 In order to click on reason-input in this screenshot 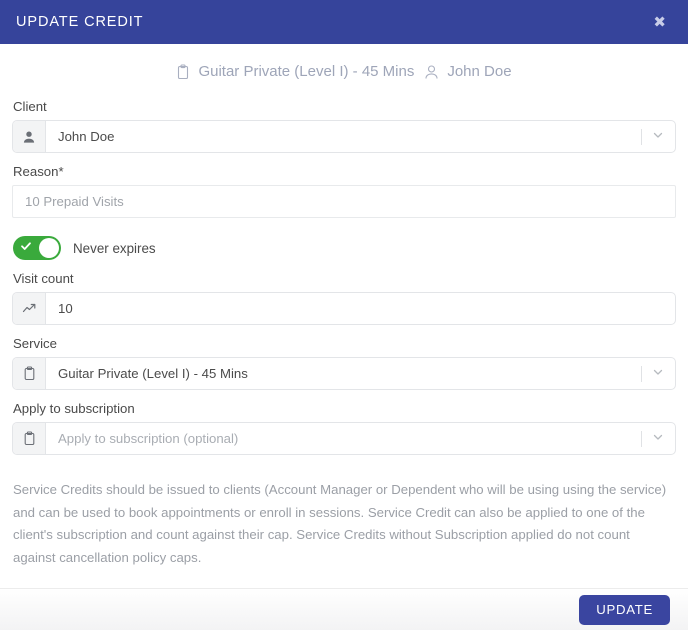, I will do `click(344, 201)`.